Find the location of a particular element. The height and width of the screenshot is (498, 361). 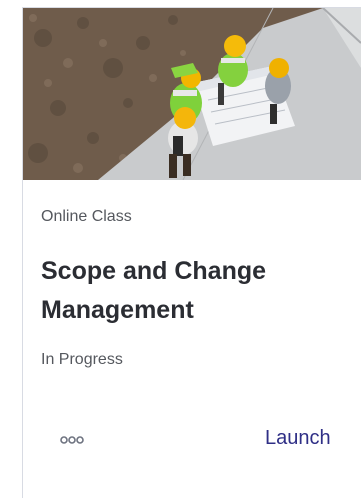

more-options-icon is located at coordinates (72, 440).